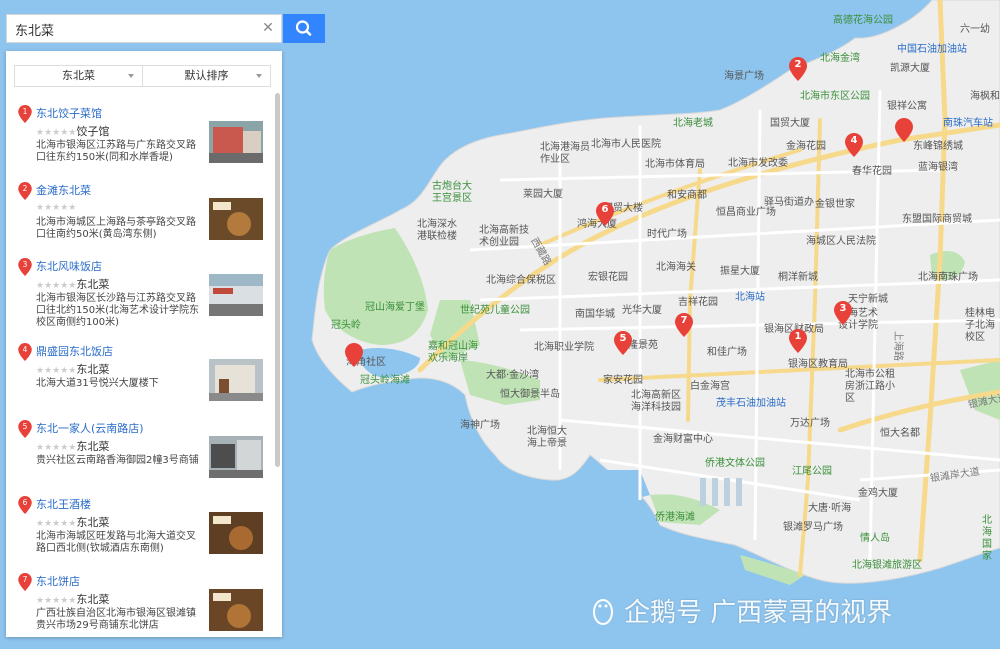  I want to click on map-label: 北海市公租房浙江路小区, so click(874, 387).